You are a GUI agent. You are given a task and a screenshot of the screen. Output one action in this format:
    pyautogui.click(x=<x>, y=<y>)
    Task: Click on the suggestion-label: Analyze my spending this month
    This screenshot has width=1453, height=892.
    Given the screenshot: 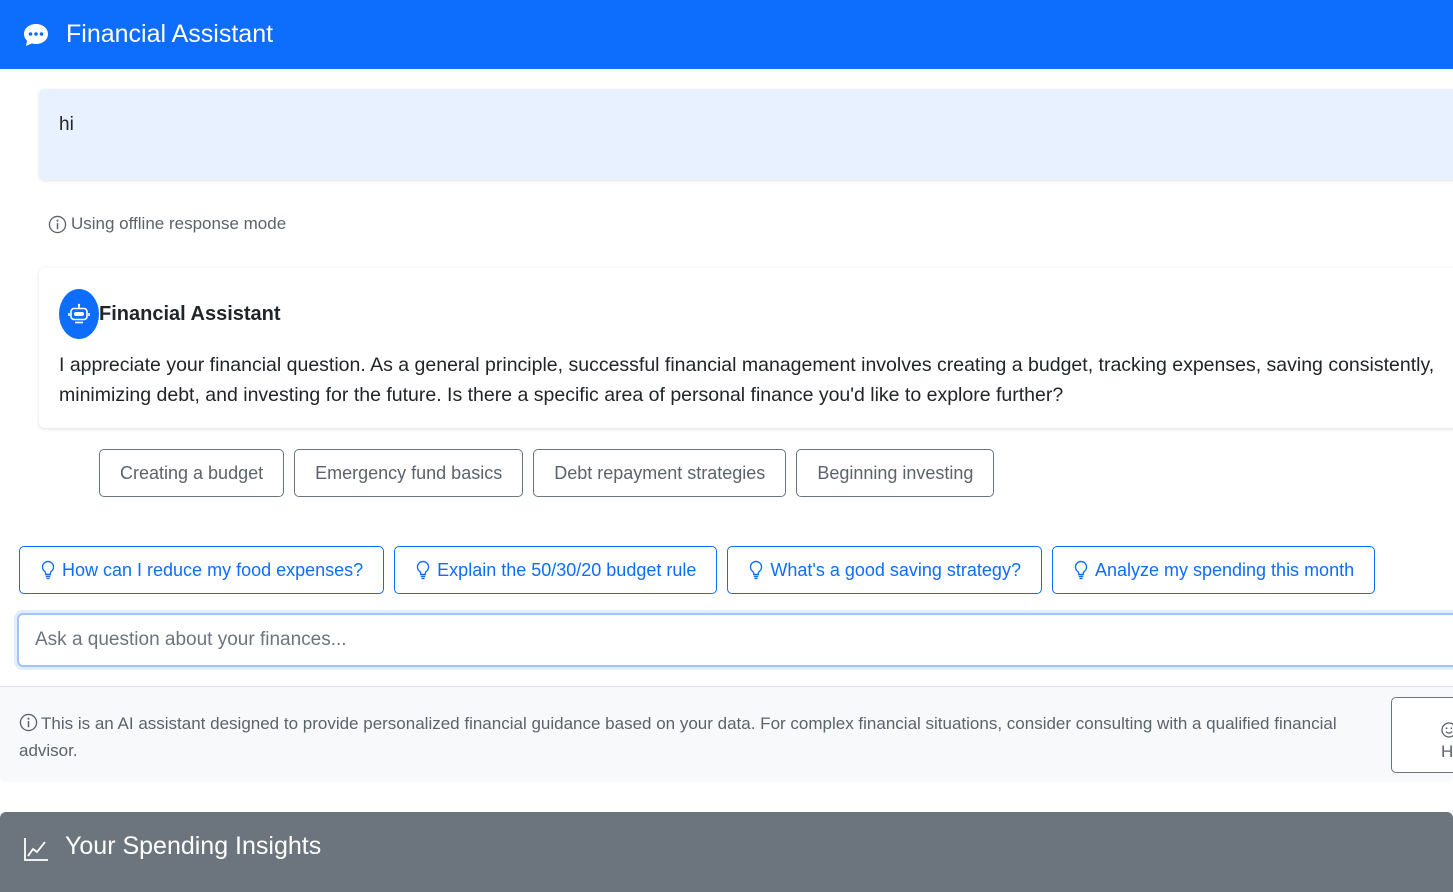 What is the action you would take?
    pyautogui.click(x=1224, y=569)
    